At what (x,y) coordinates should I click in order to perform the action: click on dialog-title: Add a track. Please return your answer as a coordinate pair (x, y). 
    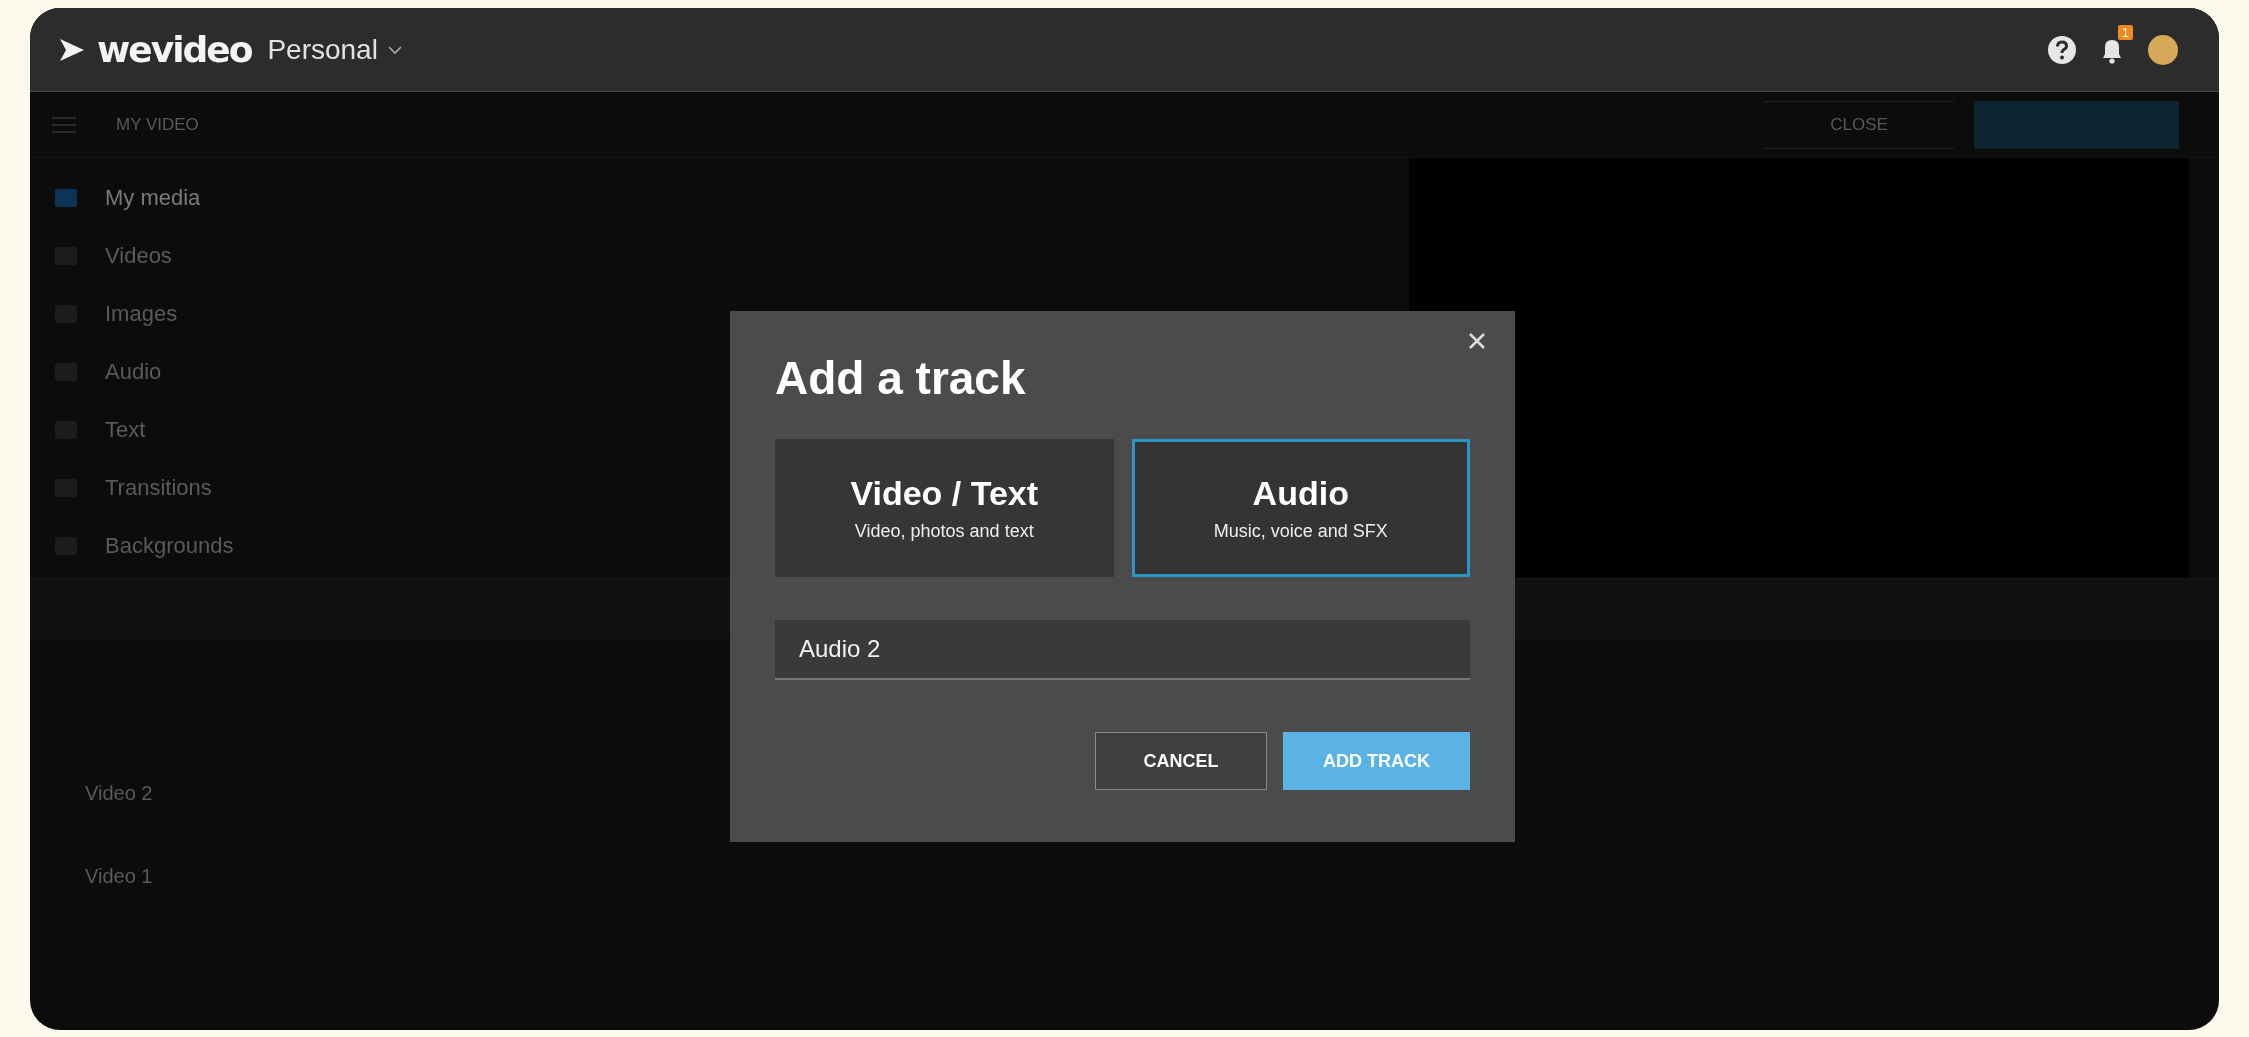
    Looking at the image, I should click on (901, 378).